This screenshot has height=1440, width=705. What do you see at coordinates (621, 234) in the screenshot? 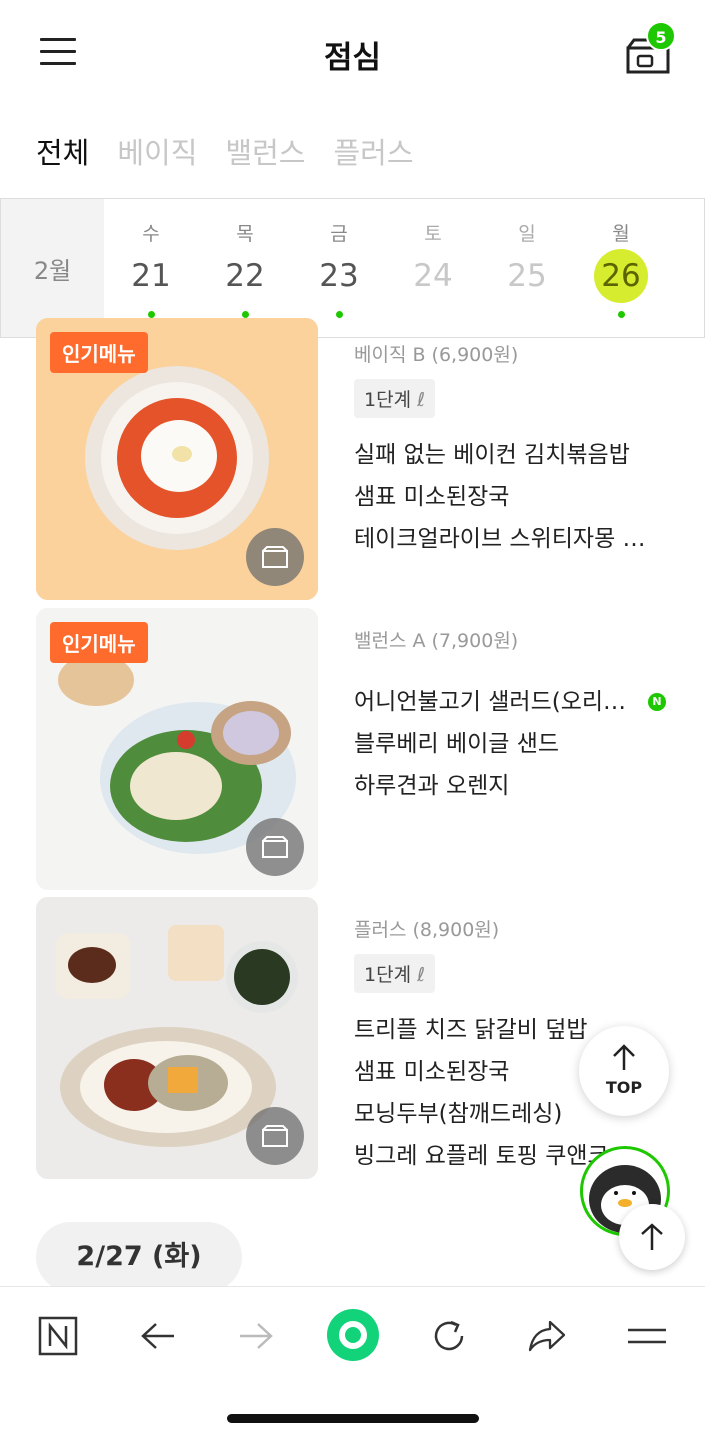
I see `day-of-week: 월` at bounding box center [621, 234].